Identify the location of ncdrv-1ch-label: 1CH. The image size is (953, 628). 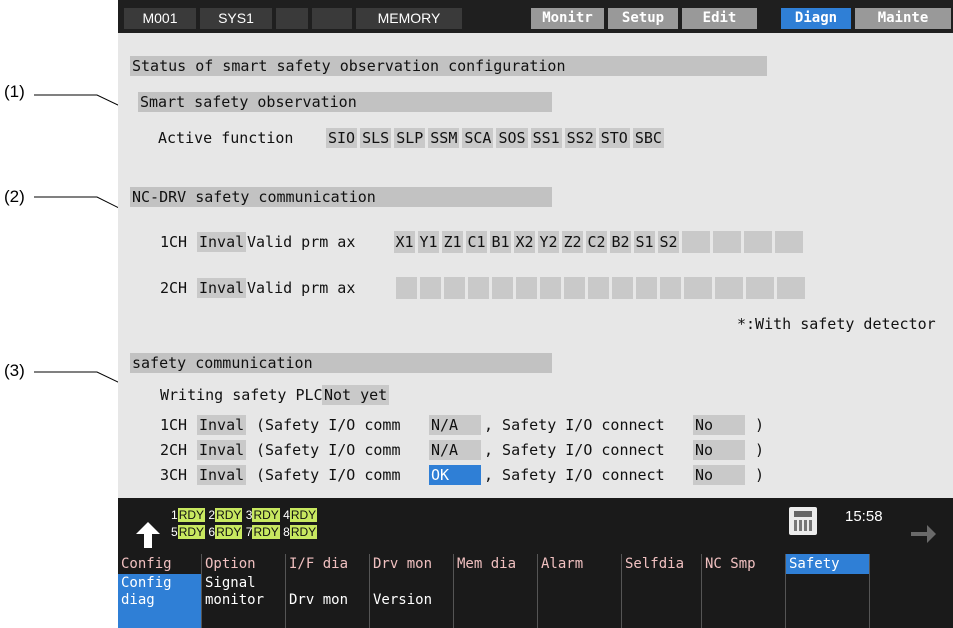
(174, 242).